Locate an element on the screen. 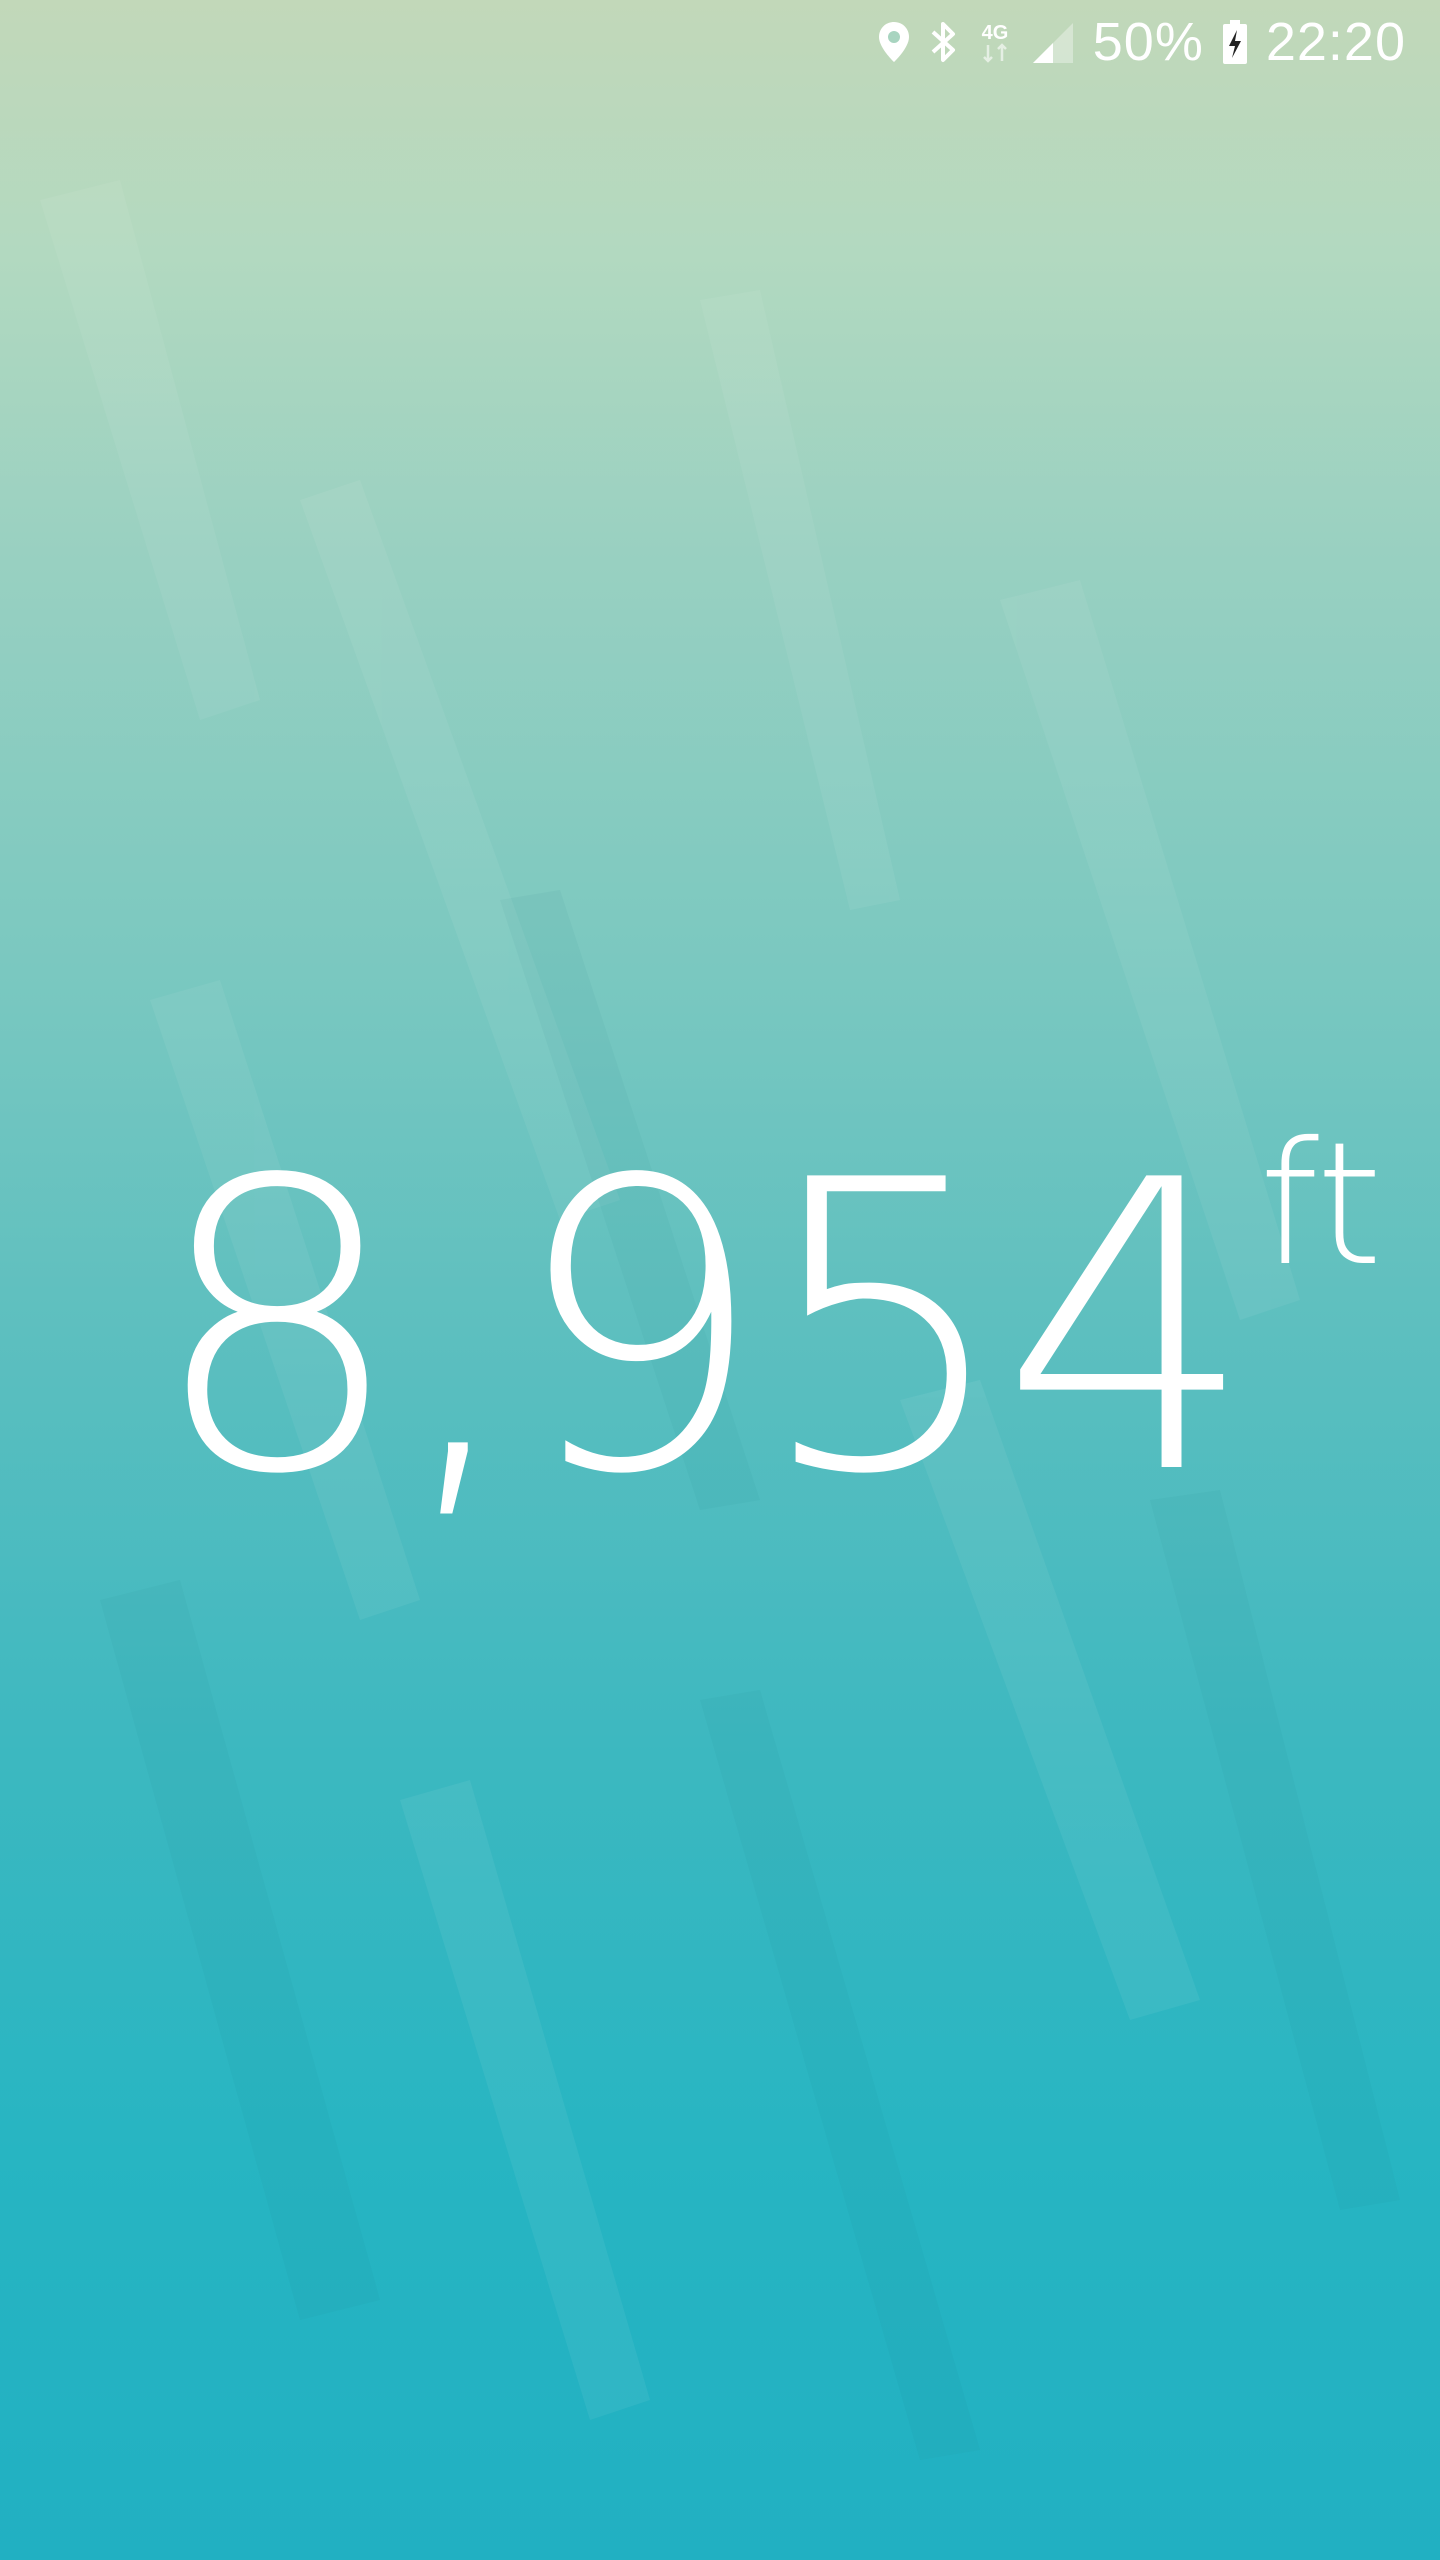 This screenshot has width=1440, height=2560. status-bar: 4G 50% 22:20 is located at coordinates (720, 42).